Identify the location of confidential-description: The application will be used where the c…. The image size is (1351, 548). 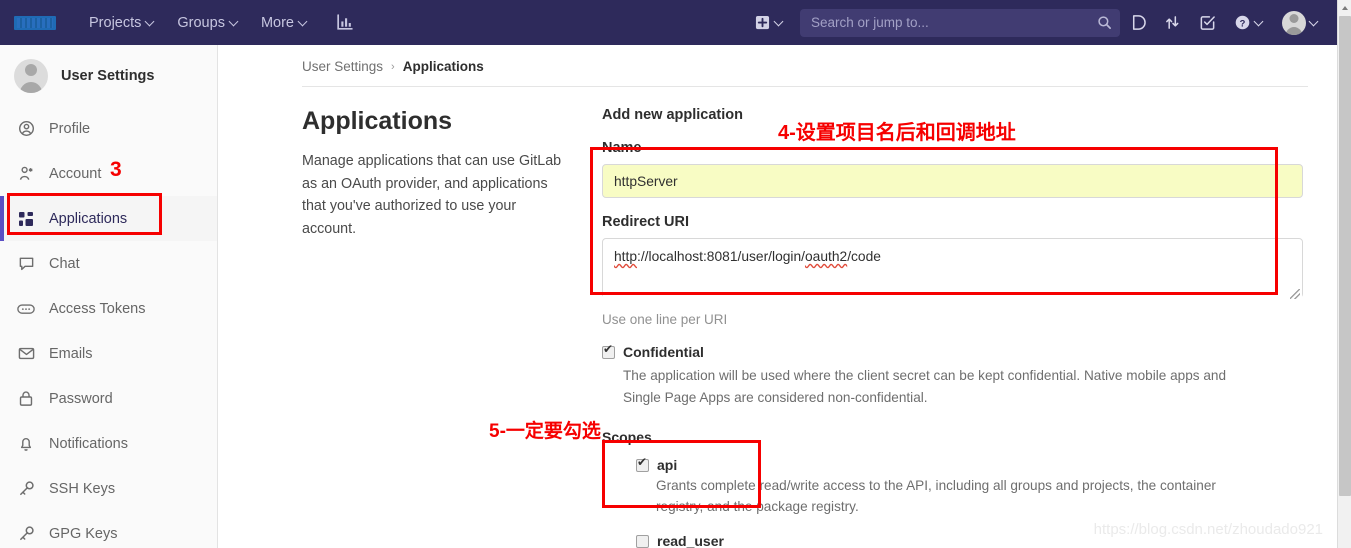
(925, 386).